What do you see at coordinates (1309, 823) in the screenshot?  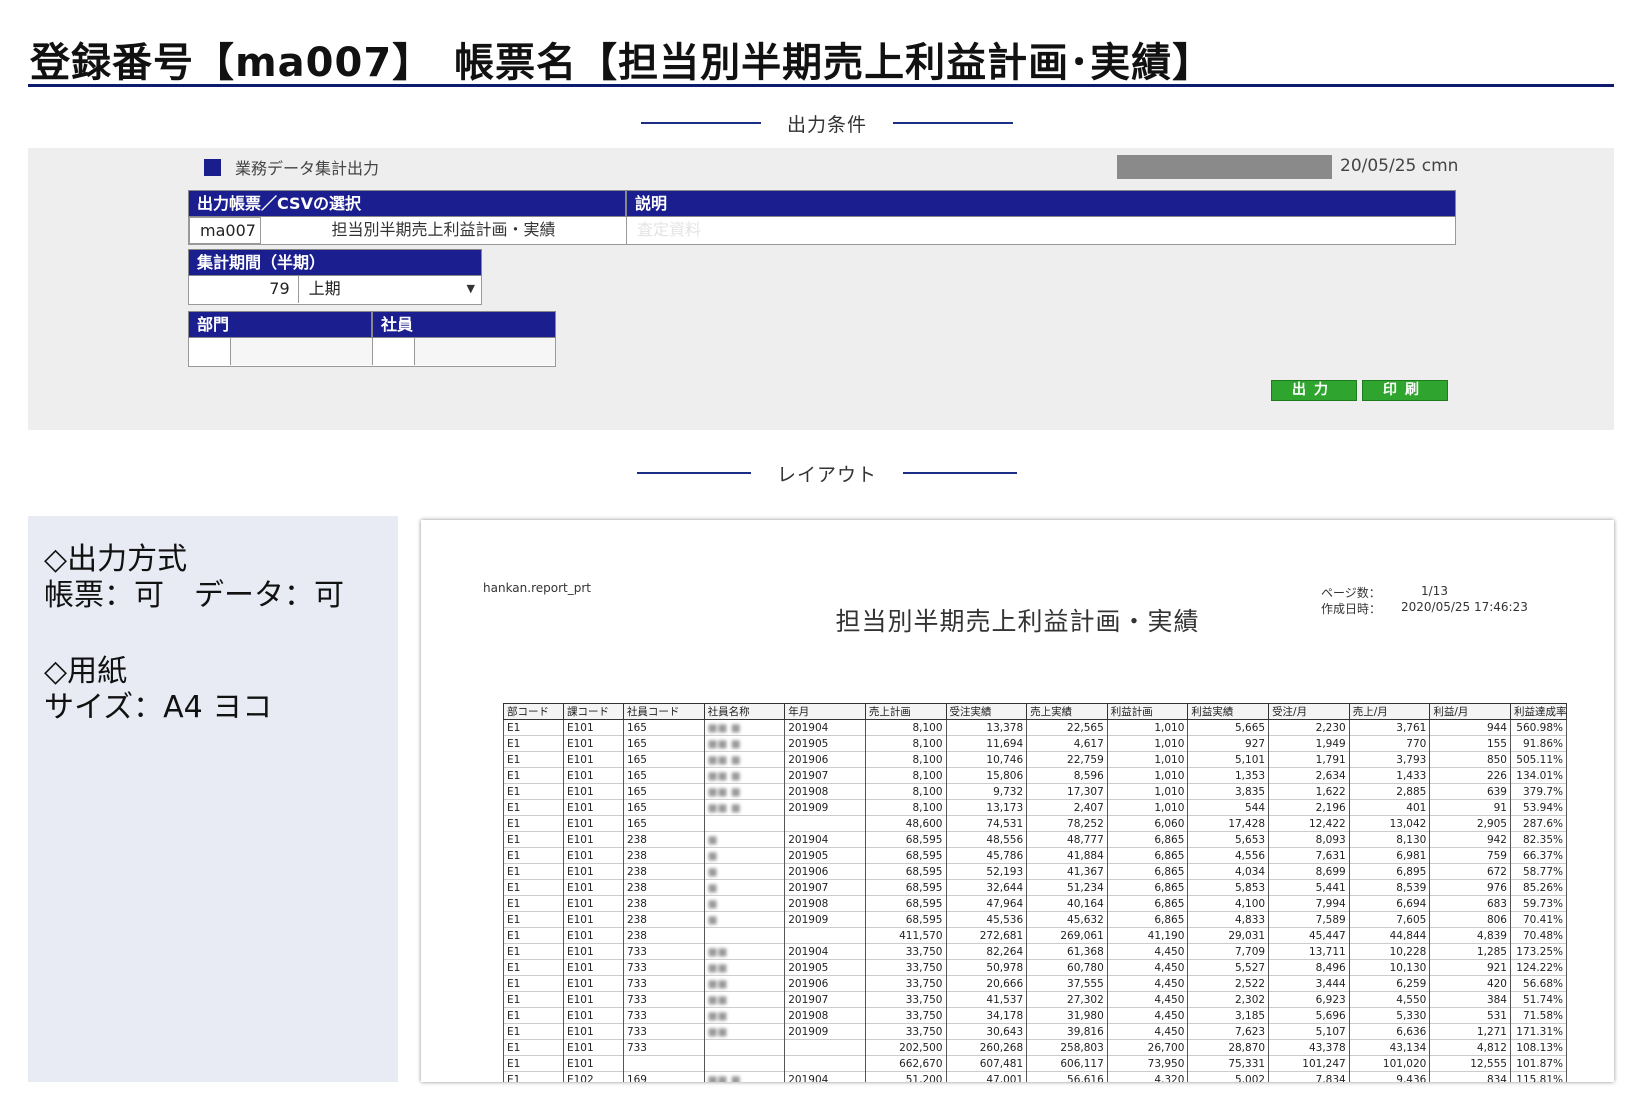 I see `table-cell: 12,422` at bounding box center [1309, 823].